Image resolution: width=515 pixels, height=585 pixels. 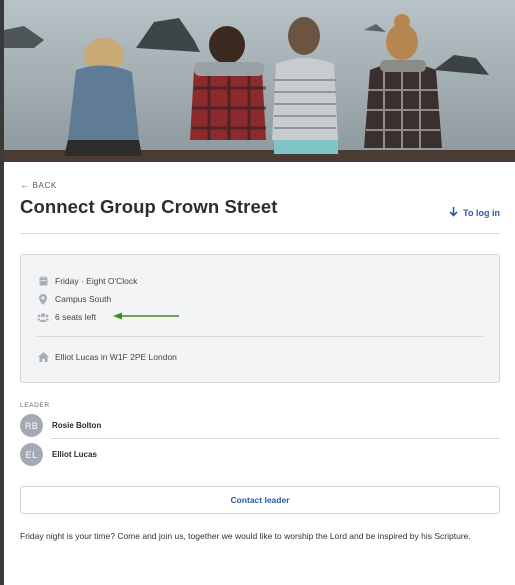 I want to click on leader-label: LEADER, so click(x=35, y=405).